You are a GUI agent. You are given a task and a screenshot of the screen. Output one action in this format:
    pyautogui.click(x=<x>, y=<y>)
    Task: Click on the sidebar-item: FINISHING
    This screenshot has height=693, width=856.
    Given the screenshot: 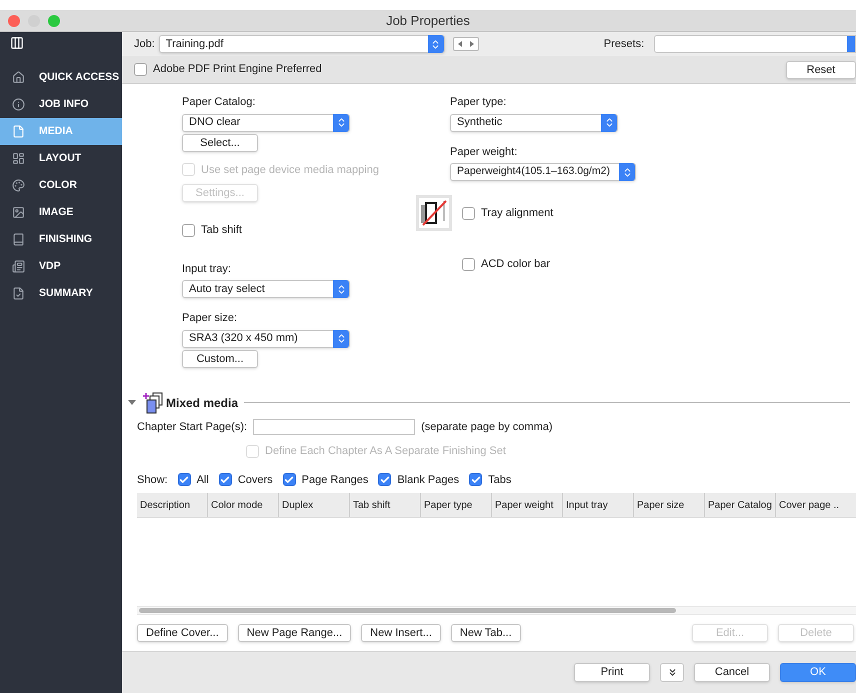 What is the action you would take?
    pyautogui.click(x=61, y=239)
    